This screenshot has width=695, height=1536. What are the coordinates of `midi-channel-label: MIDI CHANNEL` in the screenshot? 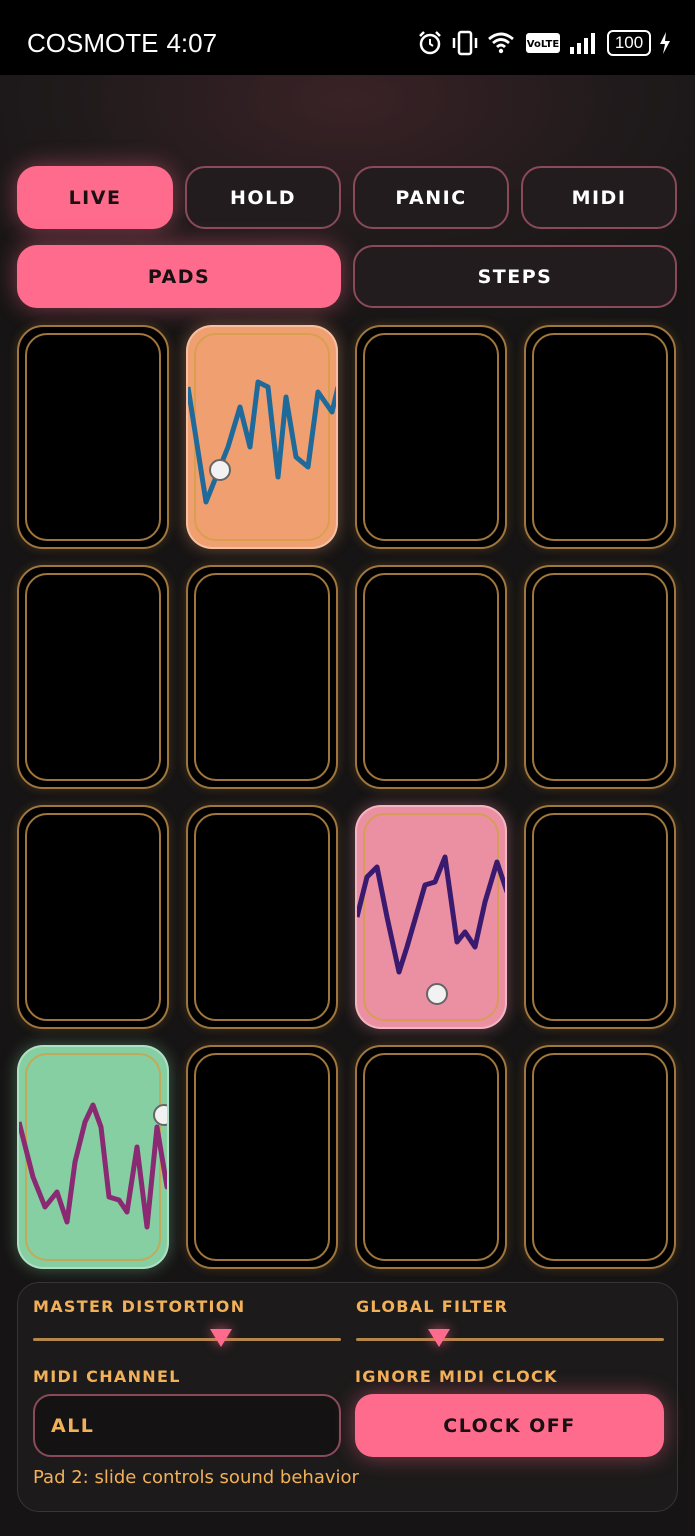 It's located at (107, 1376).